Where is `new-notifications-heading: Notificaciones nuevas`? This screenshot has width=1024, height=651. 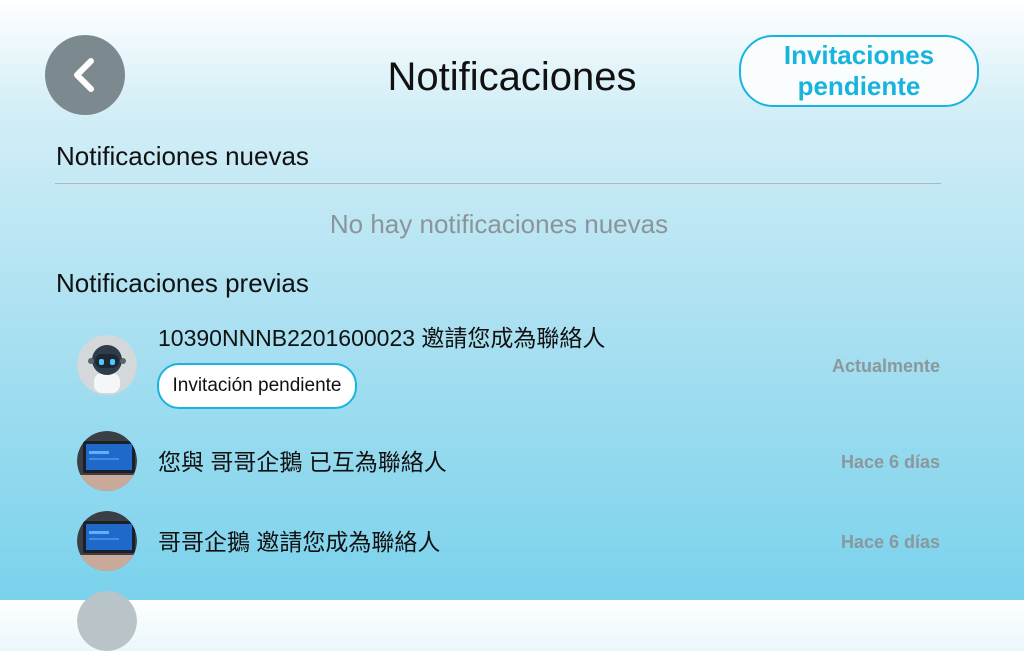
new-notifications-heading: Notificaciones nuevas is located at coordinates (182, 156).